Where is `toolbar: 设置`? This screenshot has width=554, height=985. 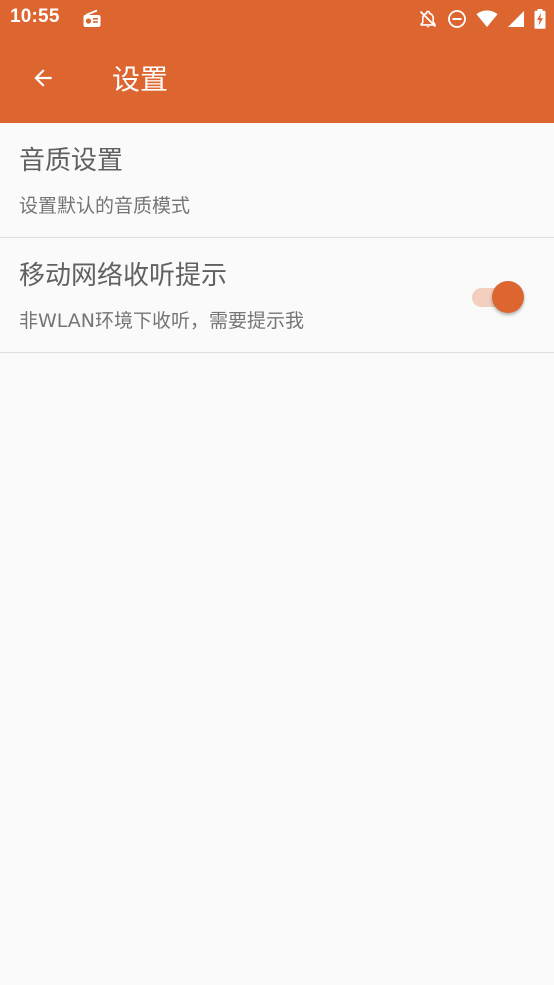
toolbar: 设置 is located at coordinates (277, 80).